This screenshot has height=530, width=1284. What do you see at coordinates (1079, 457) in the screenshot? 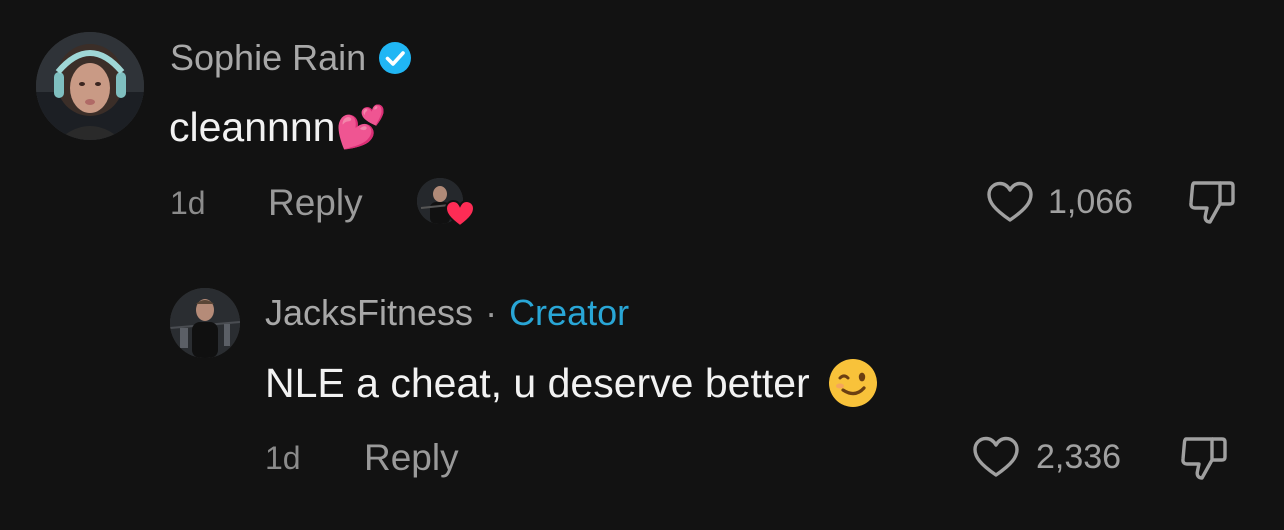
I see `like-count: 2,336` at bounding box center [1079, 457].